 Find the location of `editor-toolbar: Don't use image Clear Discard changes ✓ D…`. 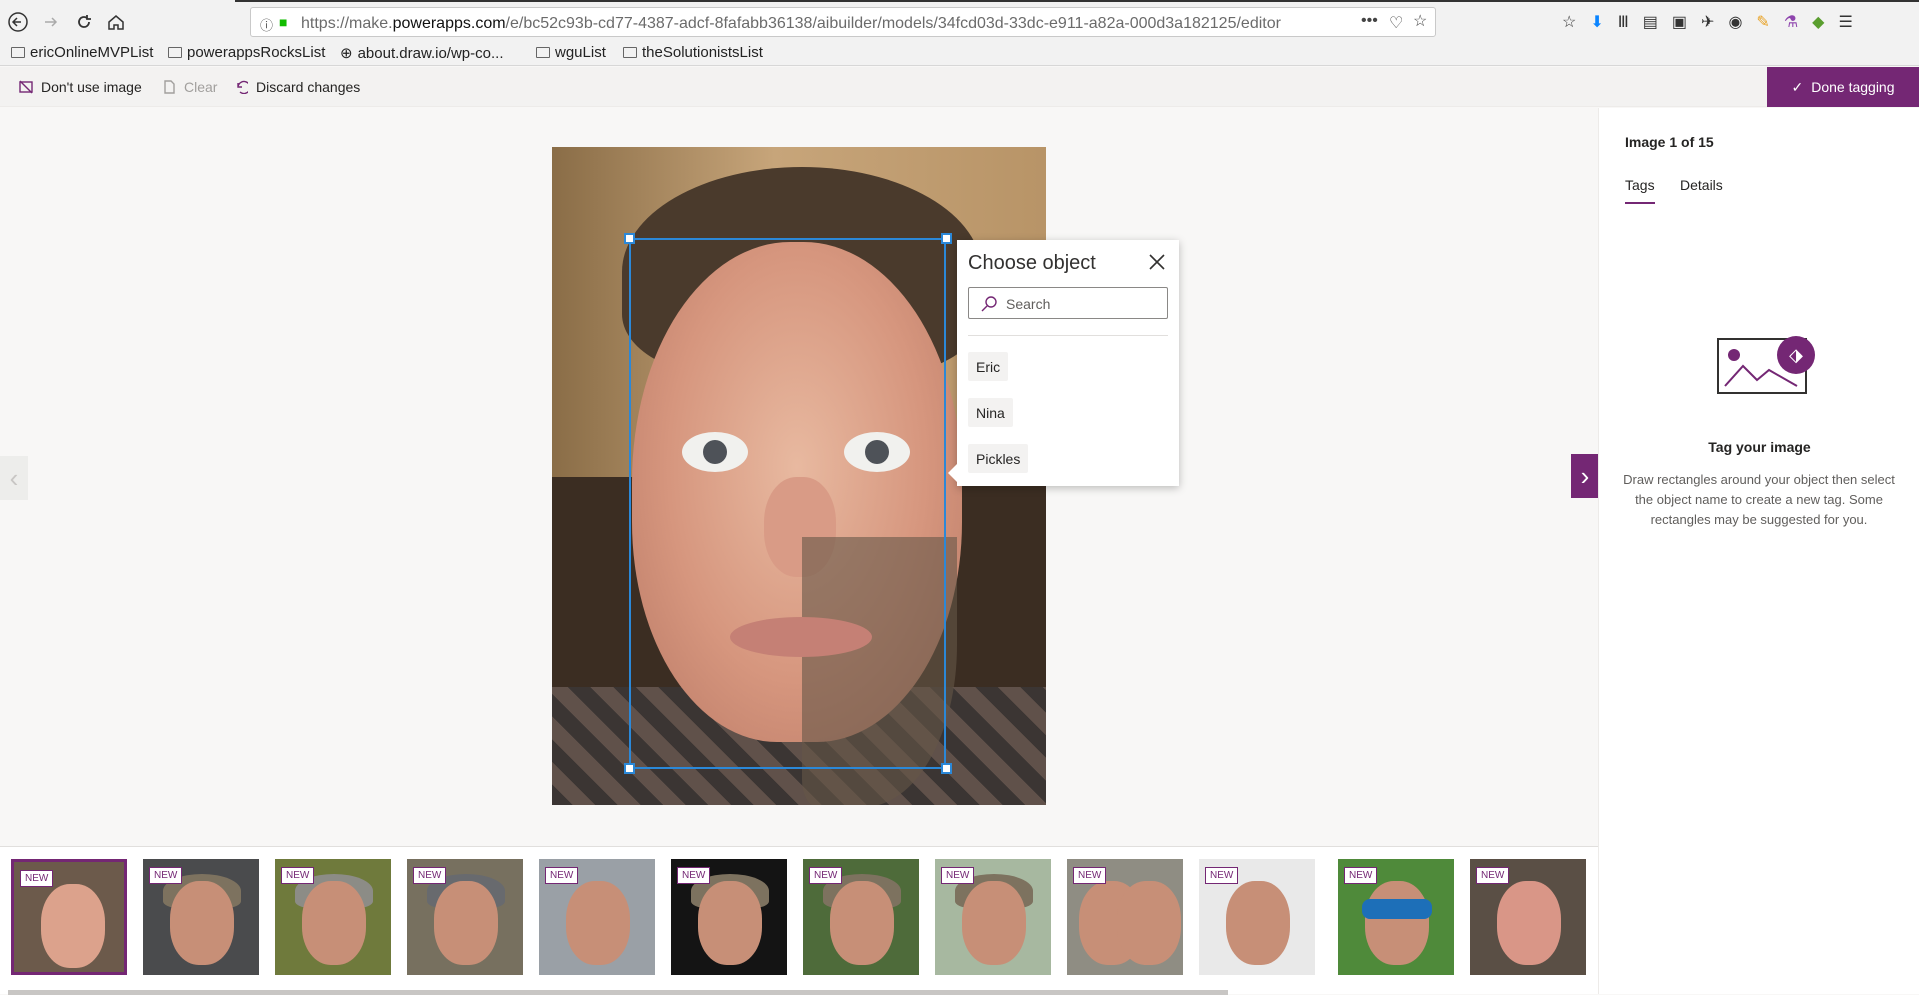

editor-toolbar: Don't use image Clear Discard changes ✓ D… is located at coordinates (959, 87).